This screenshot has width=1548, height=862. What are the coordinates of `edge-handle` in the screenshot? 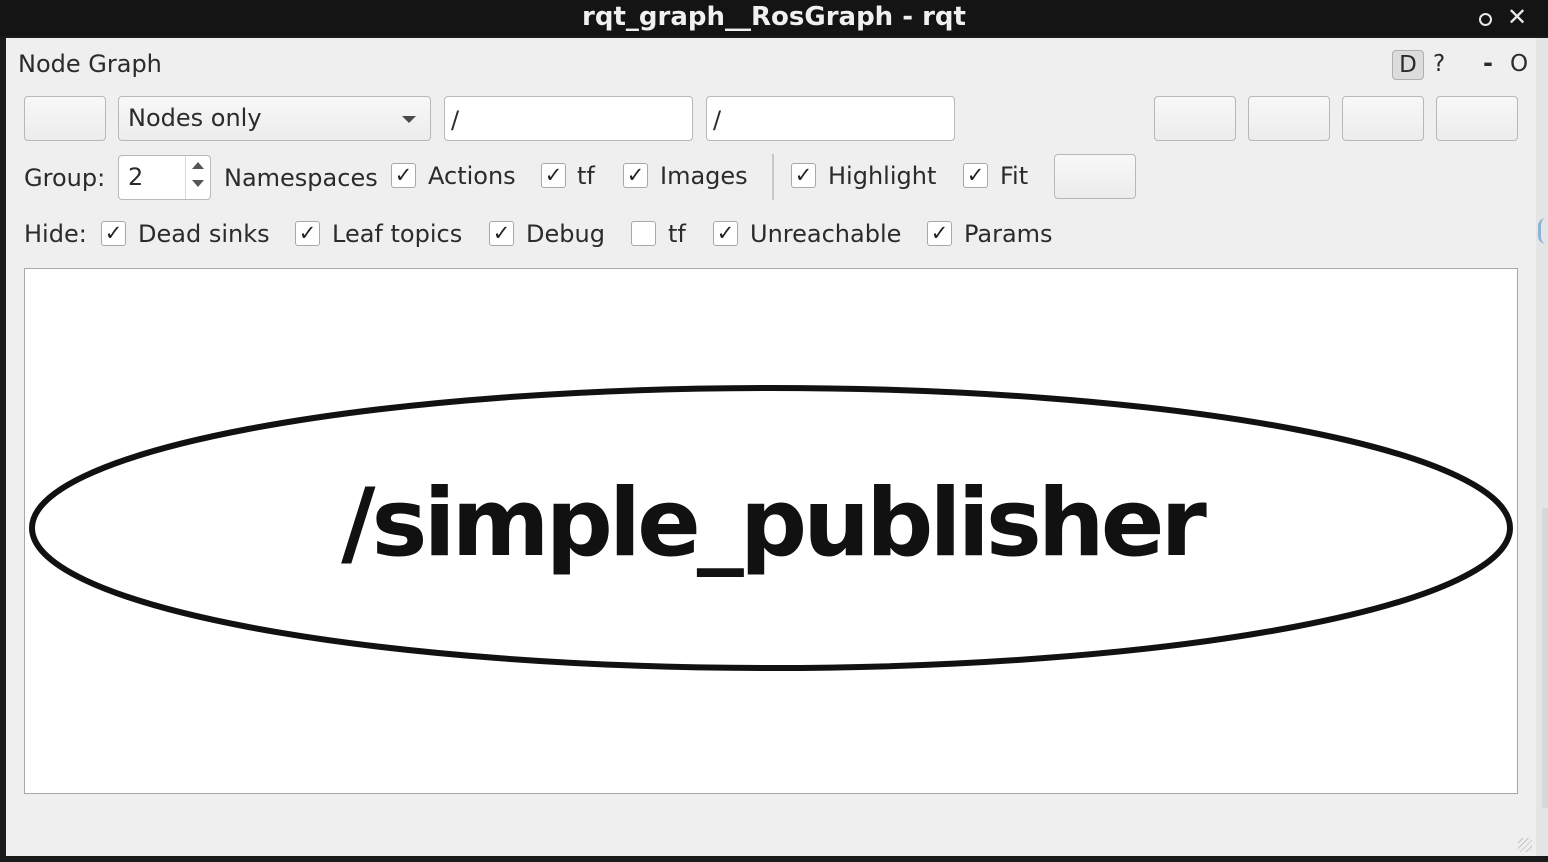 It's located at (1543, 231).